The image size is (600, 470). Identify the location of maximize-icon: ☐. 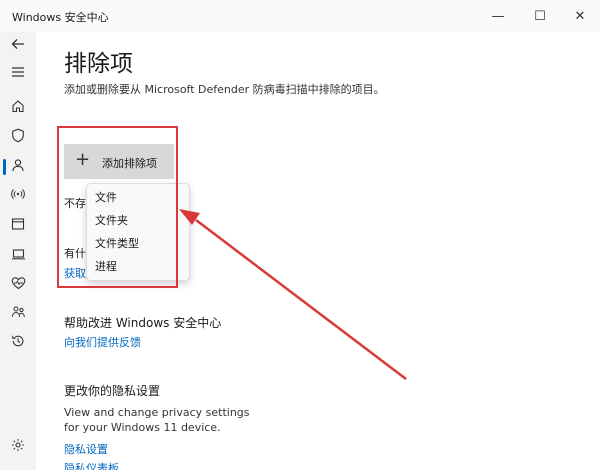
(540, 16).